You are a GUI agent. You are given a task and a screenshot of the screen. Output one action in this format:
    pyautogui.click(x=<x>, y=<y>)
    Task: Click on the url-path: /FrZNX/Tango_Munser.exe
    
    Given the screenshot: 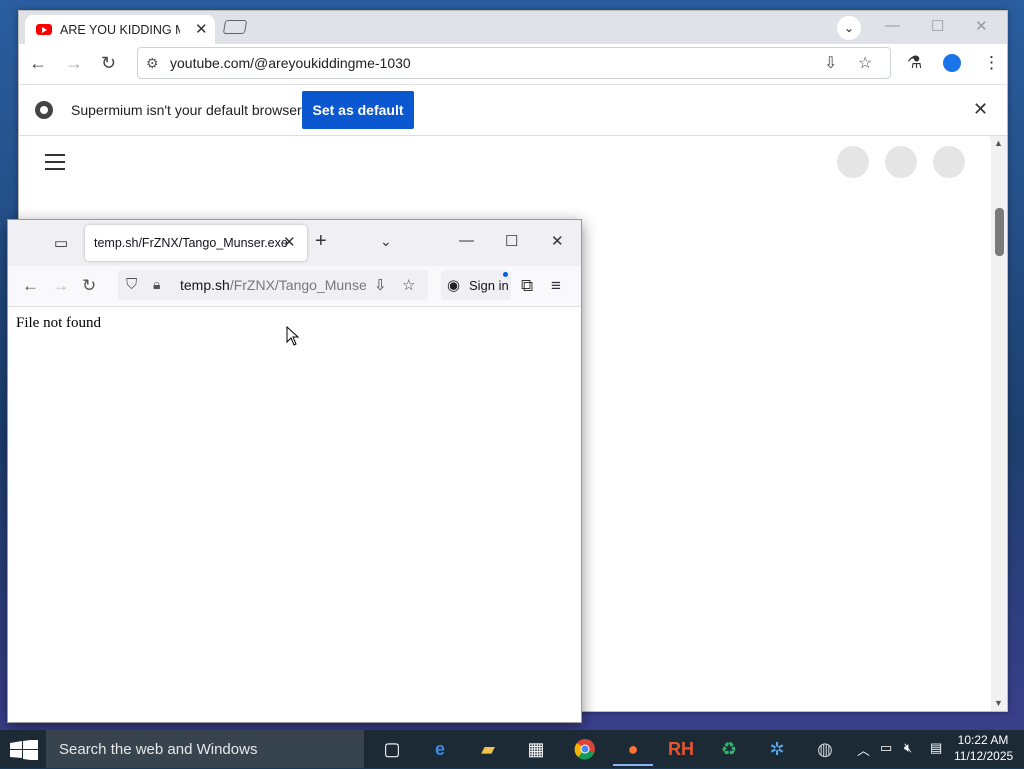 What is the action you would take?
    pyautogui.click(x=297, y=285)
    